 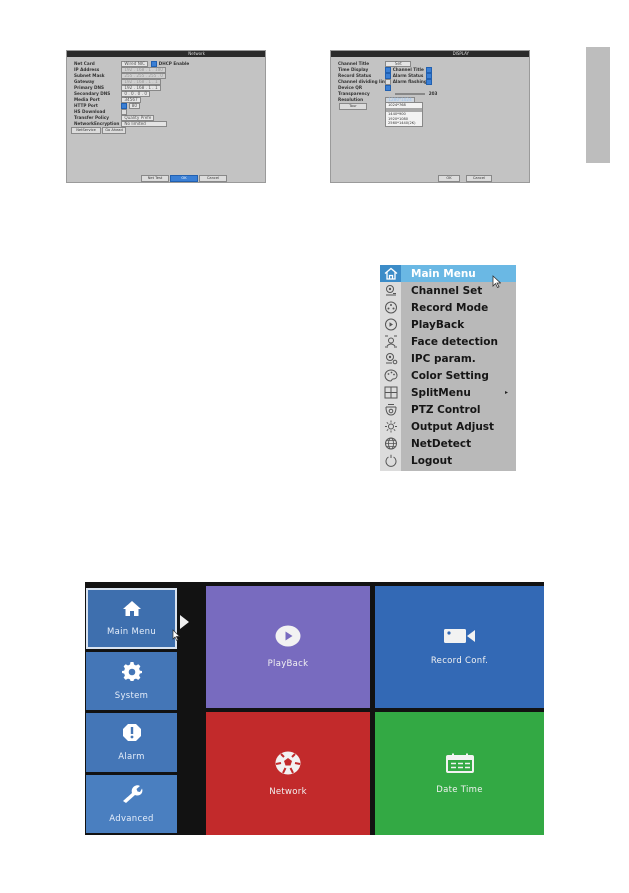 What do you see at coordinates (448, 358) in the screenshot?
I see `menu-item-ipc-param: IPC param.` at bounding box center [448, 358].